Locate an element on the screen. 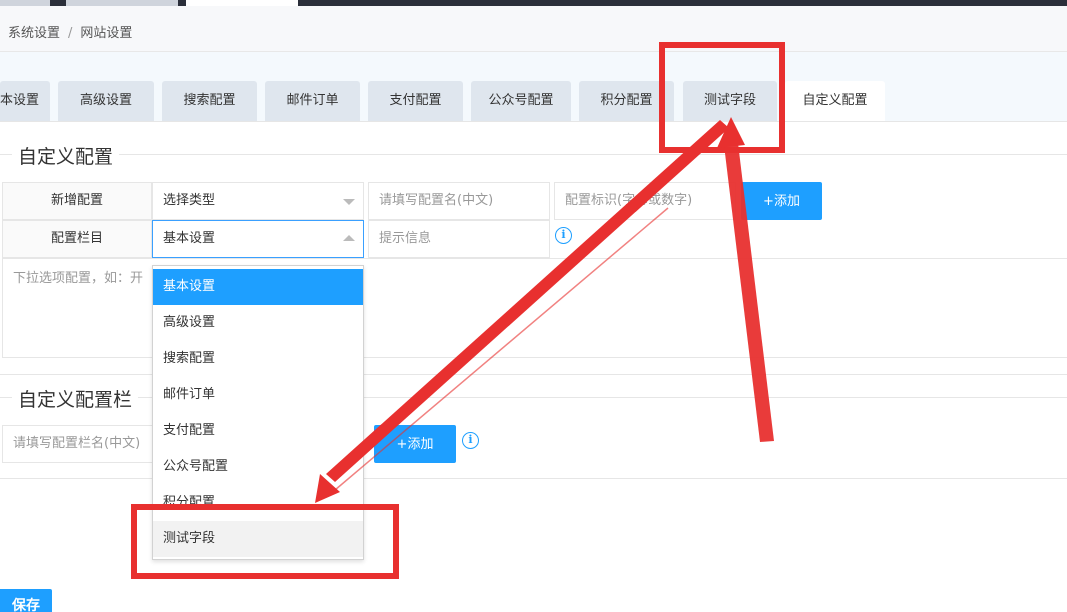 The height and width of the screenshot is (612, 1067). arrow-to-option is located at coordinates (749, 292).